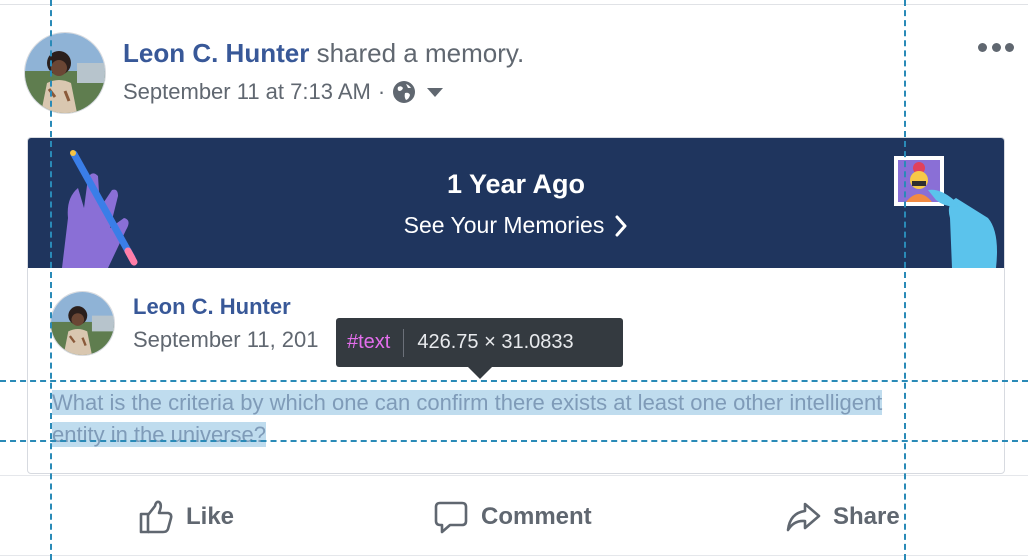 The height and width of the screenshot is (560, 1028). What do you see at coordinates (247, 92) in the screenshot?
I see `post-timestamp: September 11 at 7:13 AM` at bounding box center [247, 92].